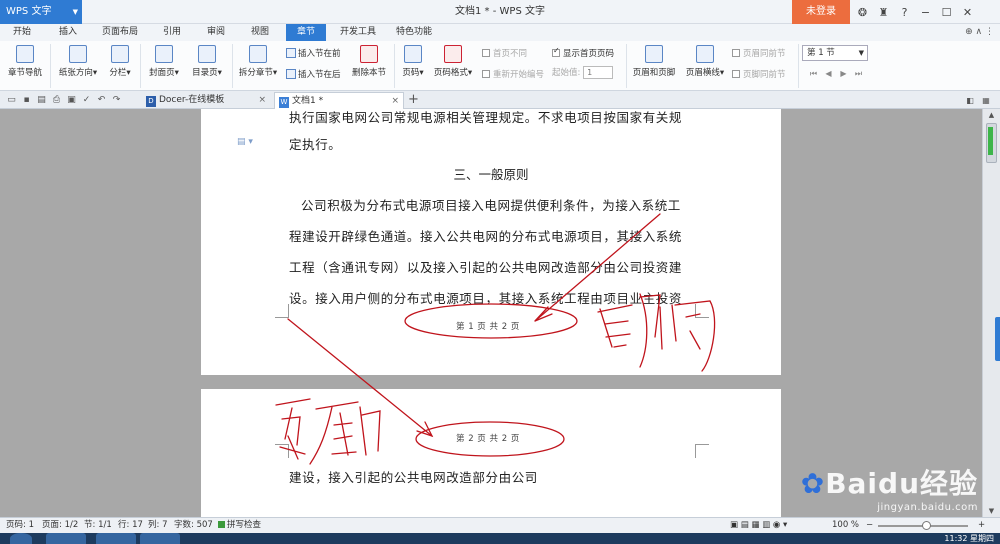 This screenshot has height=544, width=1000. I want to click on start-value-input: 1, so click(598, 72).